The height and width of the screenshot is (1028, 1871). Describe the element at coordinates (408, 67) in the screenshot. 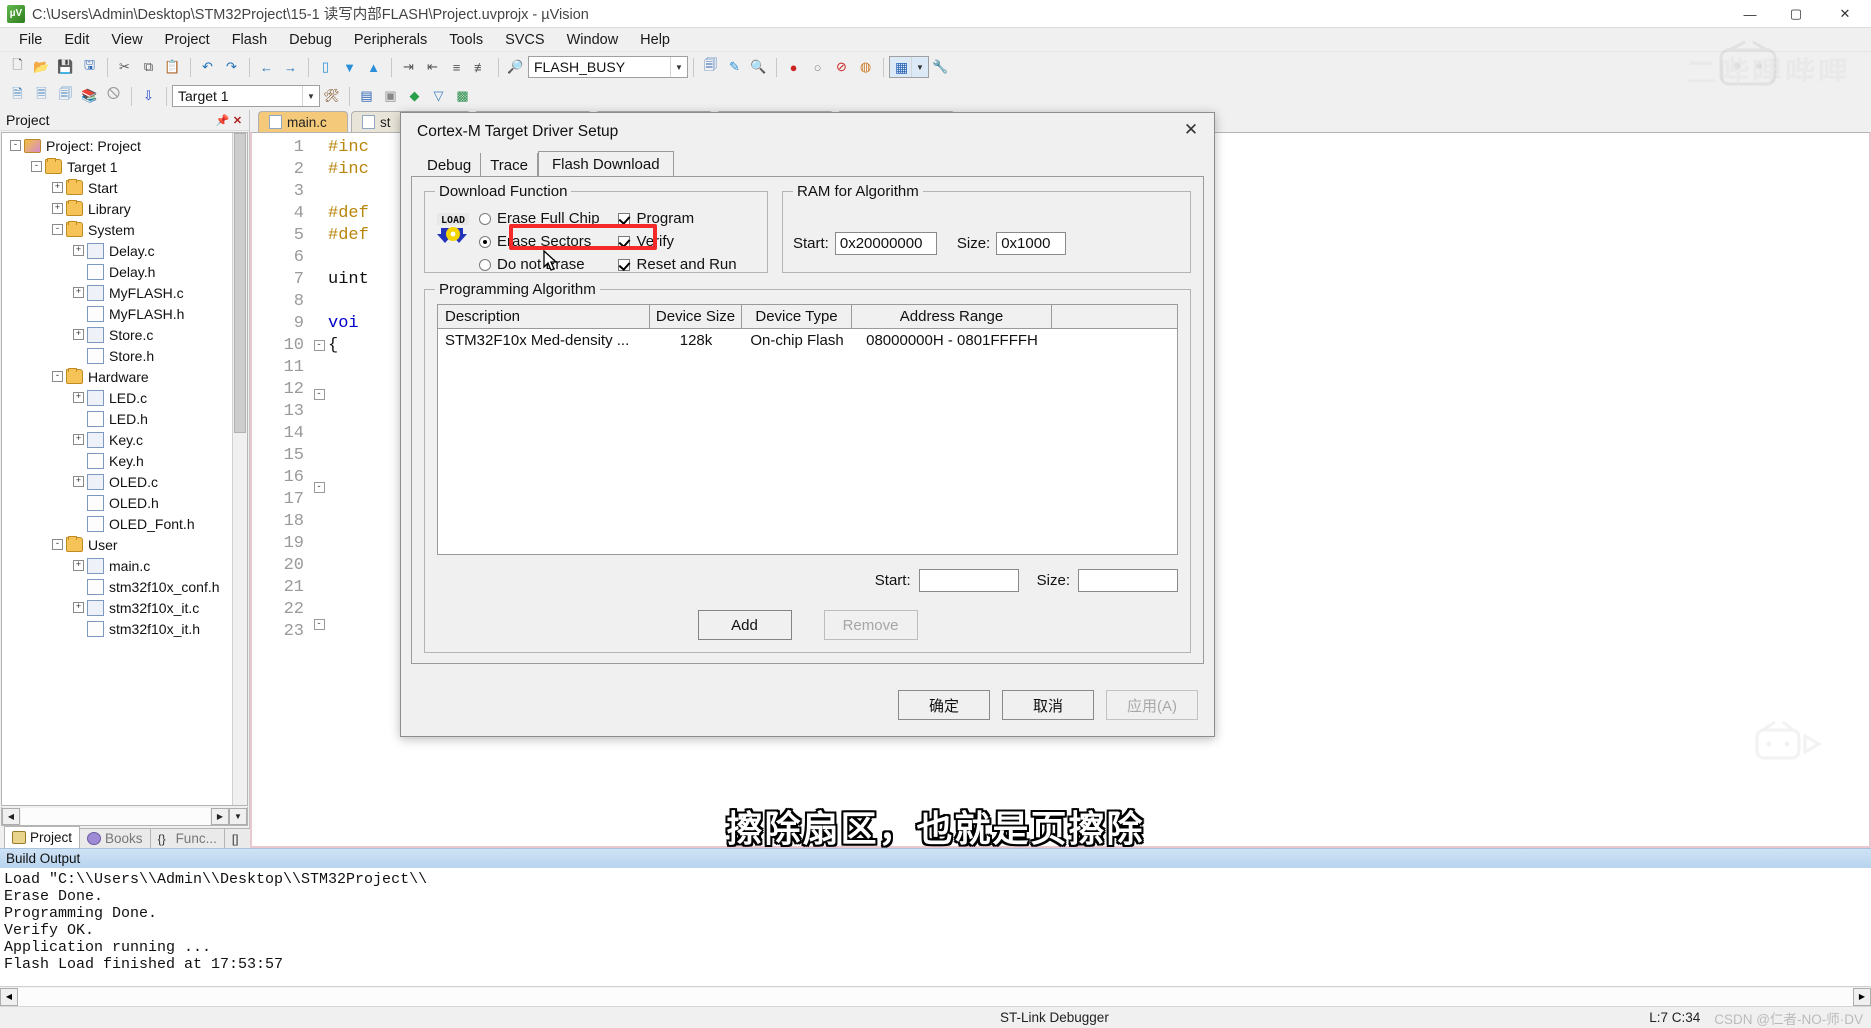

I see `indent-icon: ⇥` at that location.